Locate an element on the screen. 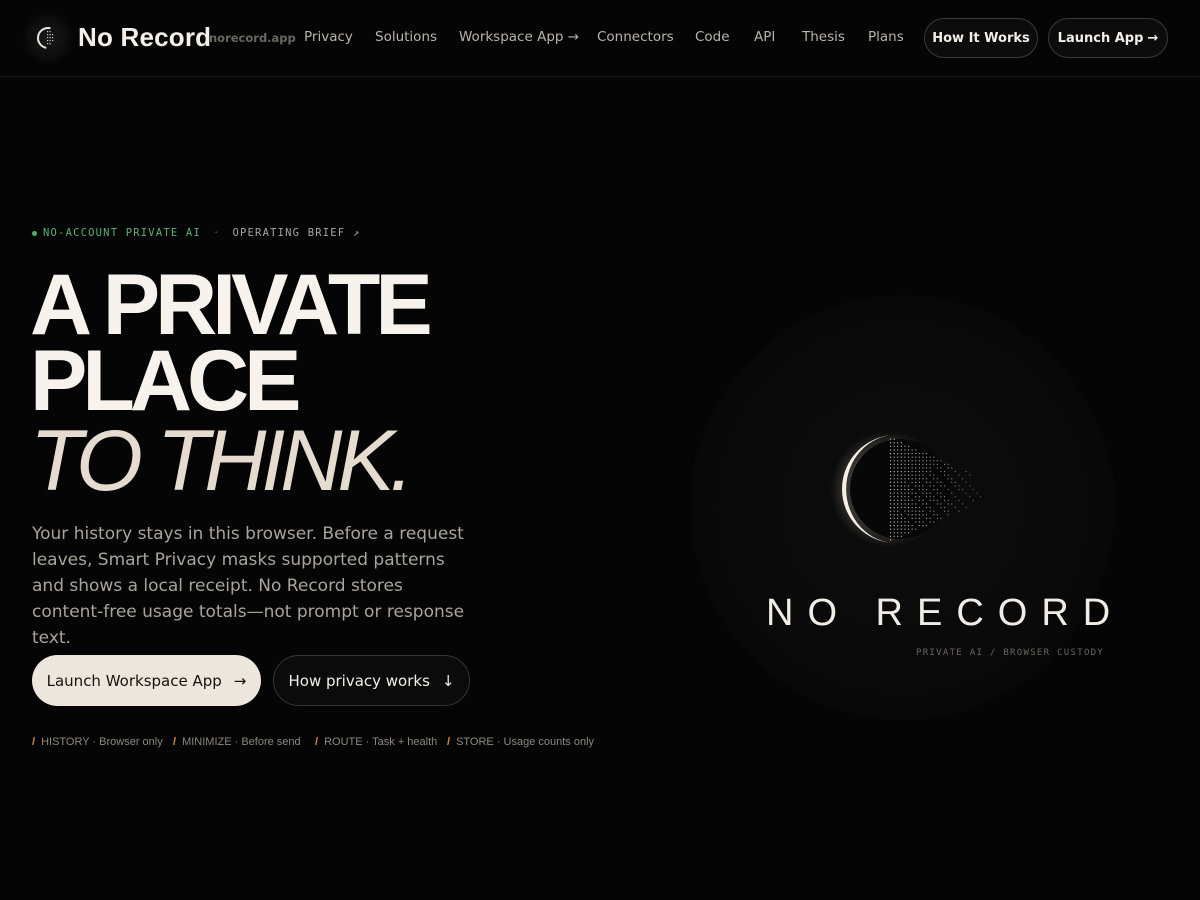 This screenshot has height=900, width=1200. fact-store: / STORE · Usage counts only is located at coordinates (521, 742).